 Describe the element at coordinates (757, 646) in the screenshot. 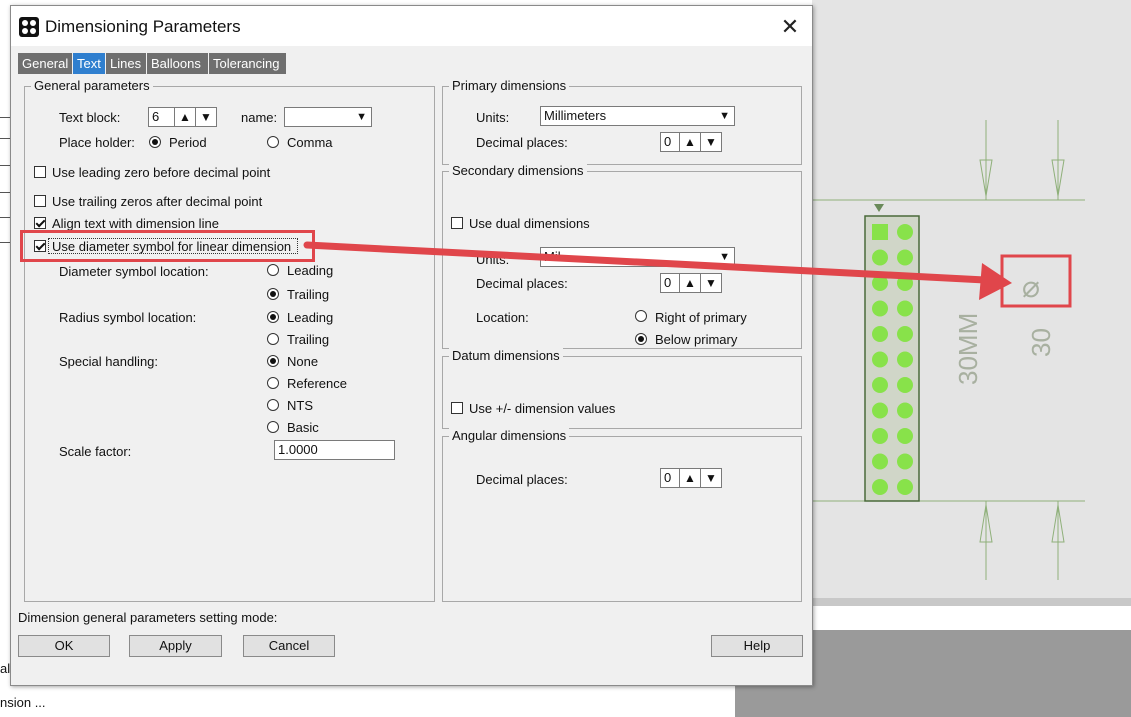

I see `help-button: Help` at that location.